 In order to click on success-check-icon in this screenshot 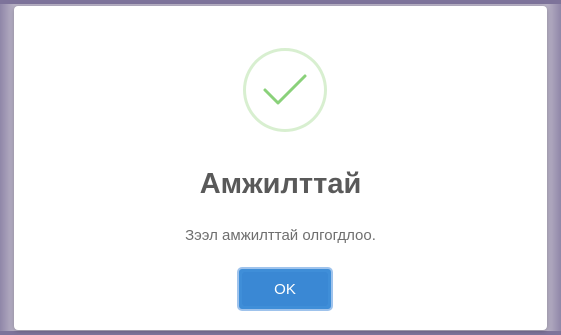, I will do `click(285, 90)`.